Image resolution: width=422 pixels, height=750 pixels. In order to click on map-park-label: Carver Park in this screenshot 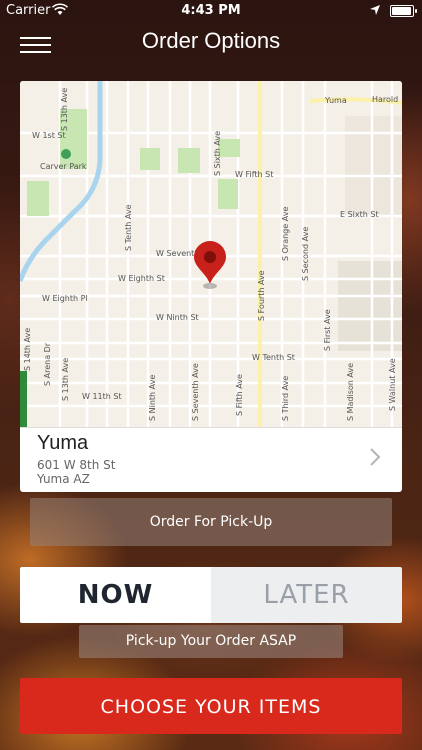, I will do `click(63, 166)`.